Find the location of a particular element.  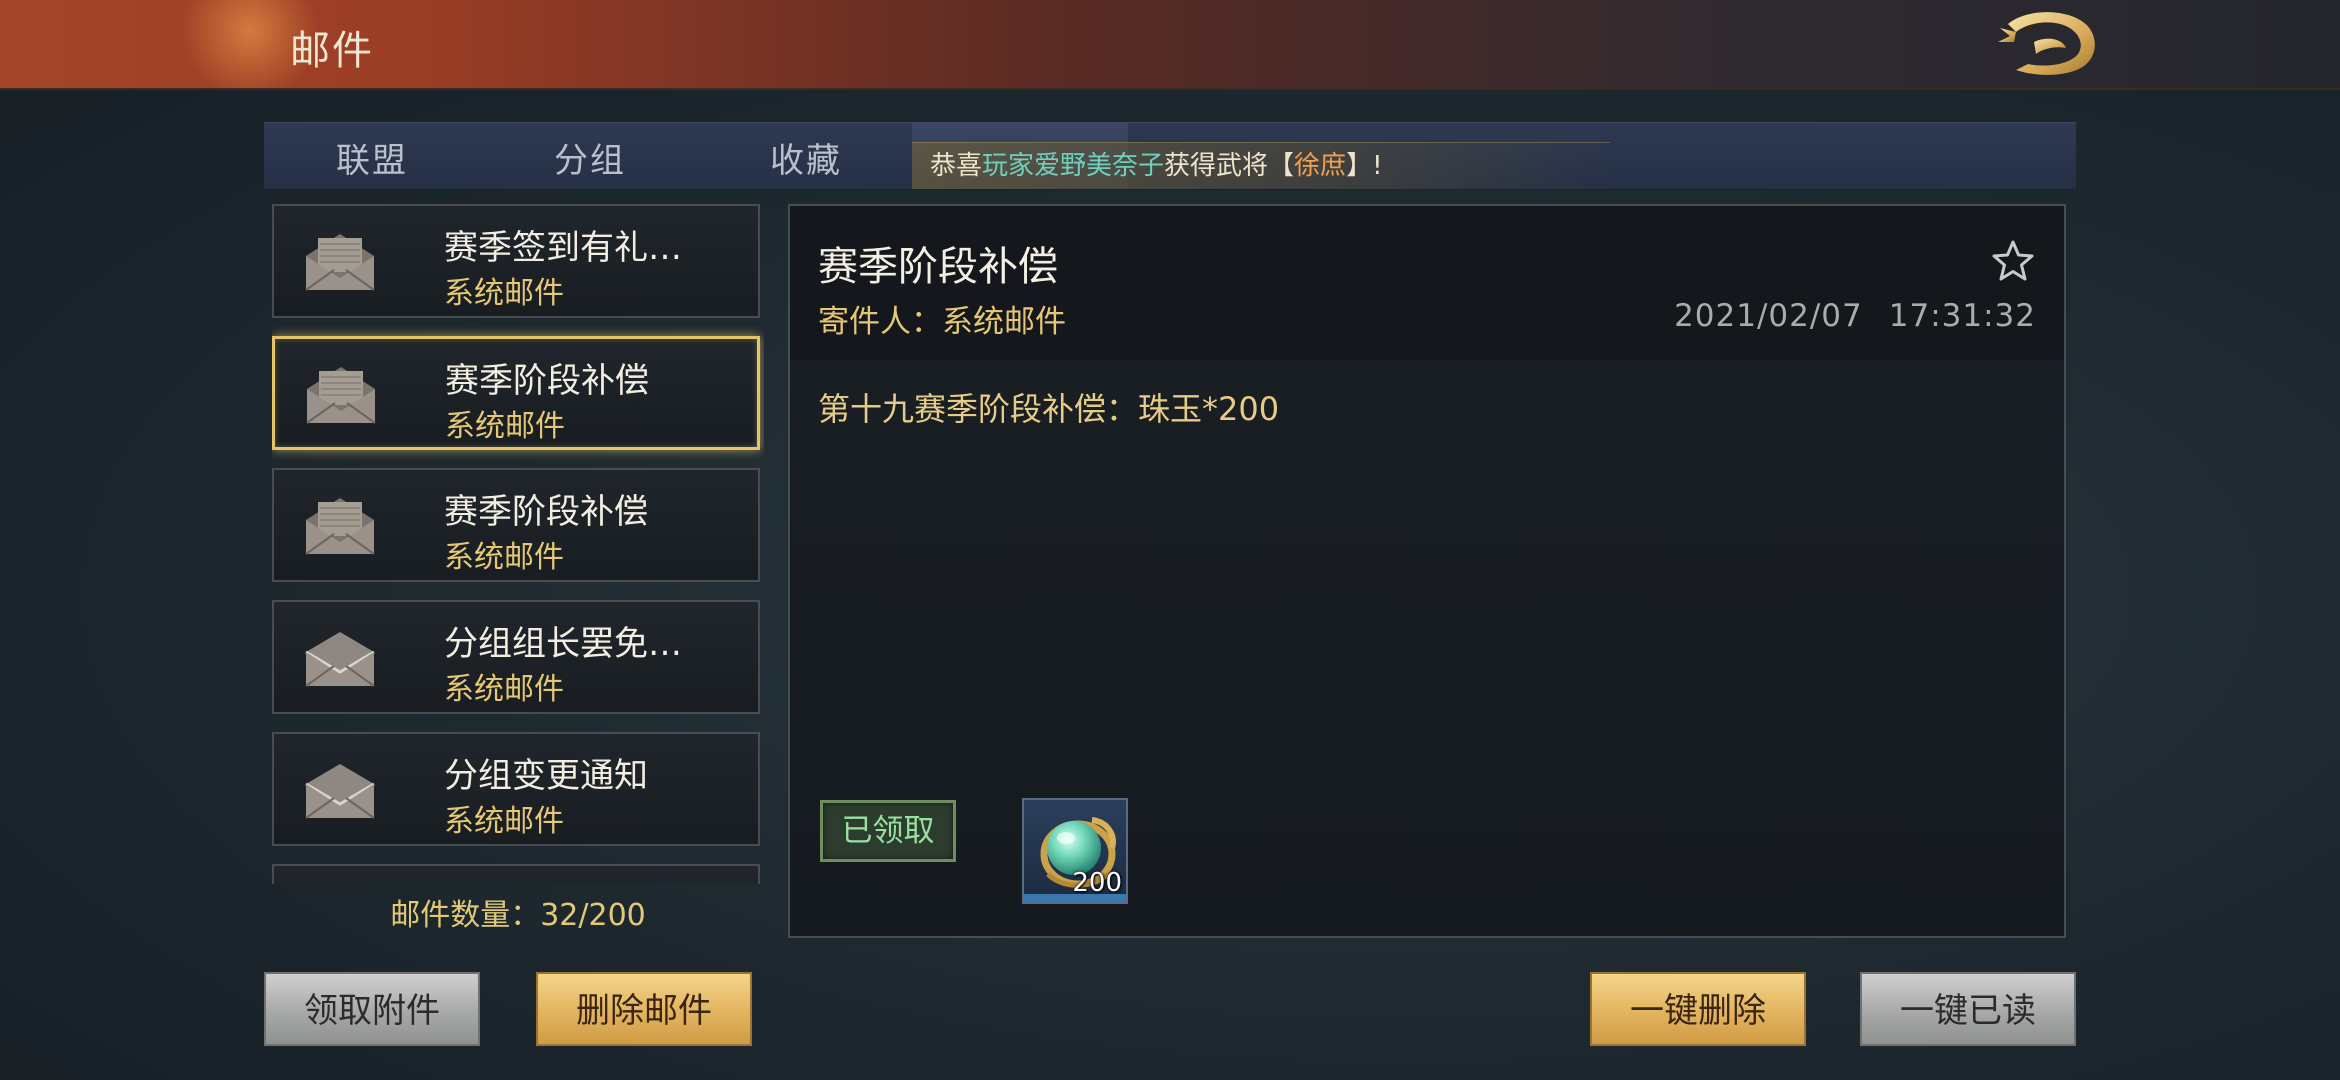

marquee-player: 玩家爱野美奈子 is located at coordinates (1073, 166).